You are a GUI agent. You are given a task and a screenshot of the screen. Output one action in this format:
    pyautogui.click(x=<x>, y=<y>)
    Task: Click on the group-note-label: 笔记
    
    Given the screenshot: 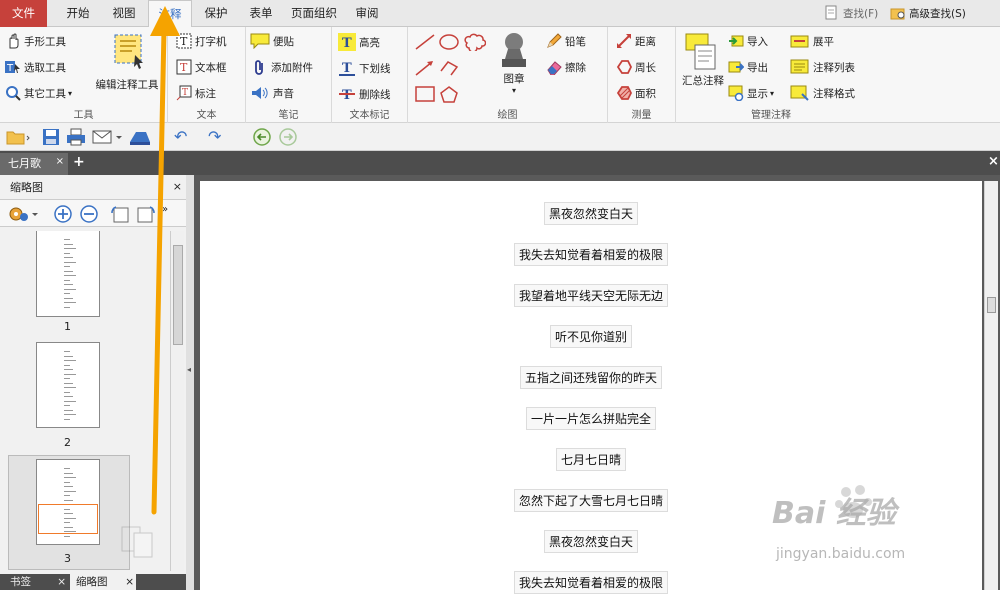 What is the action you would take?
    pyautogui.click(x=288, y=115)
    